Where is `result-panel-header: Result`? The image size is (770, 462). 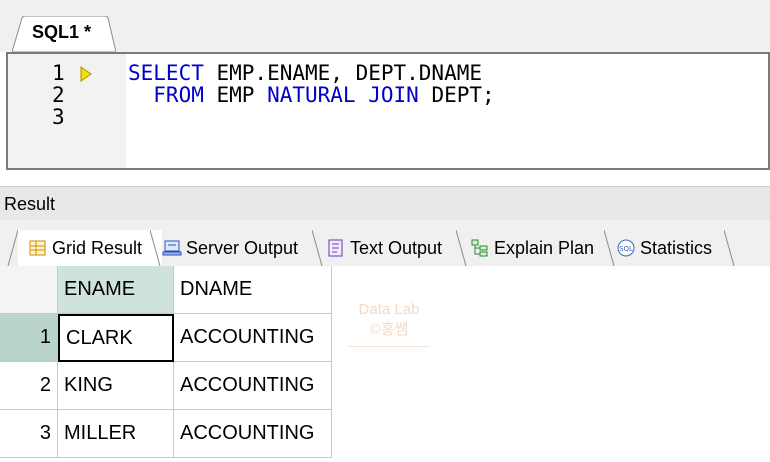 result-panel-header: Result is located at coordinates (385, 203).